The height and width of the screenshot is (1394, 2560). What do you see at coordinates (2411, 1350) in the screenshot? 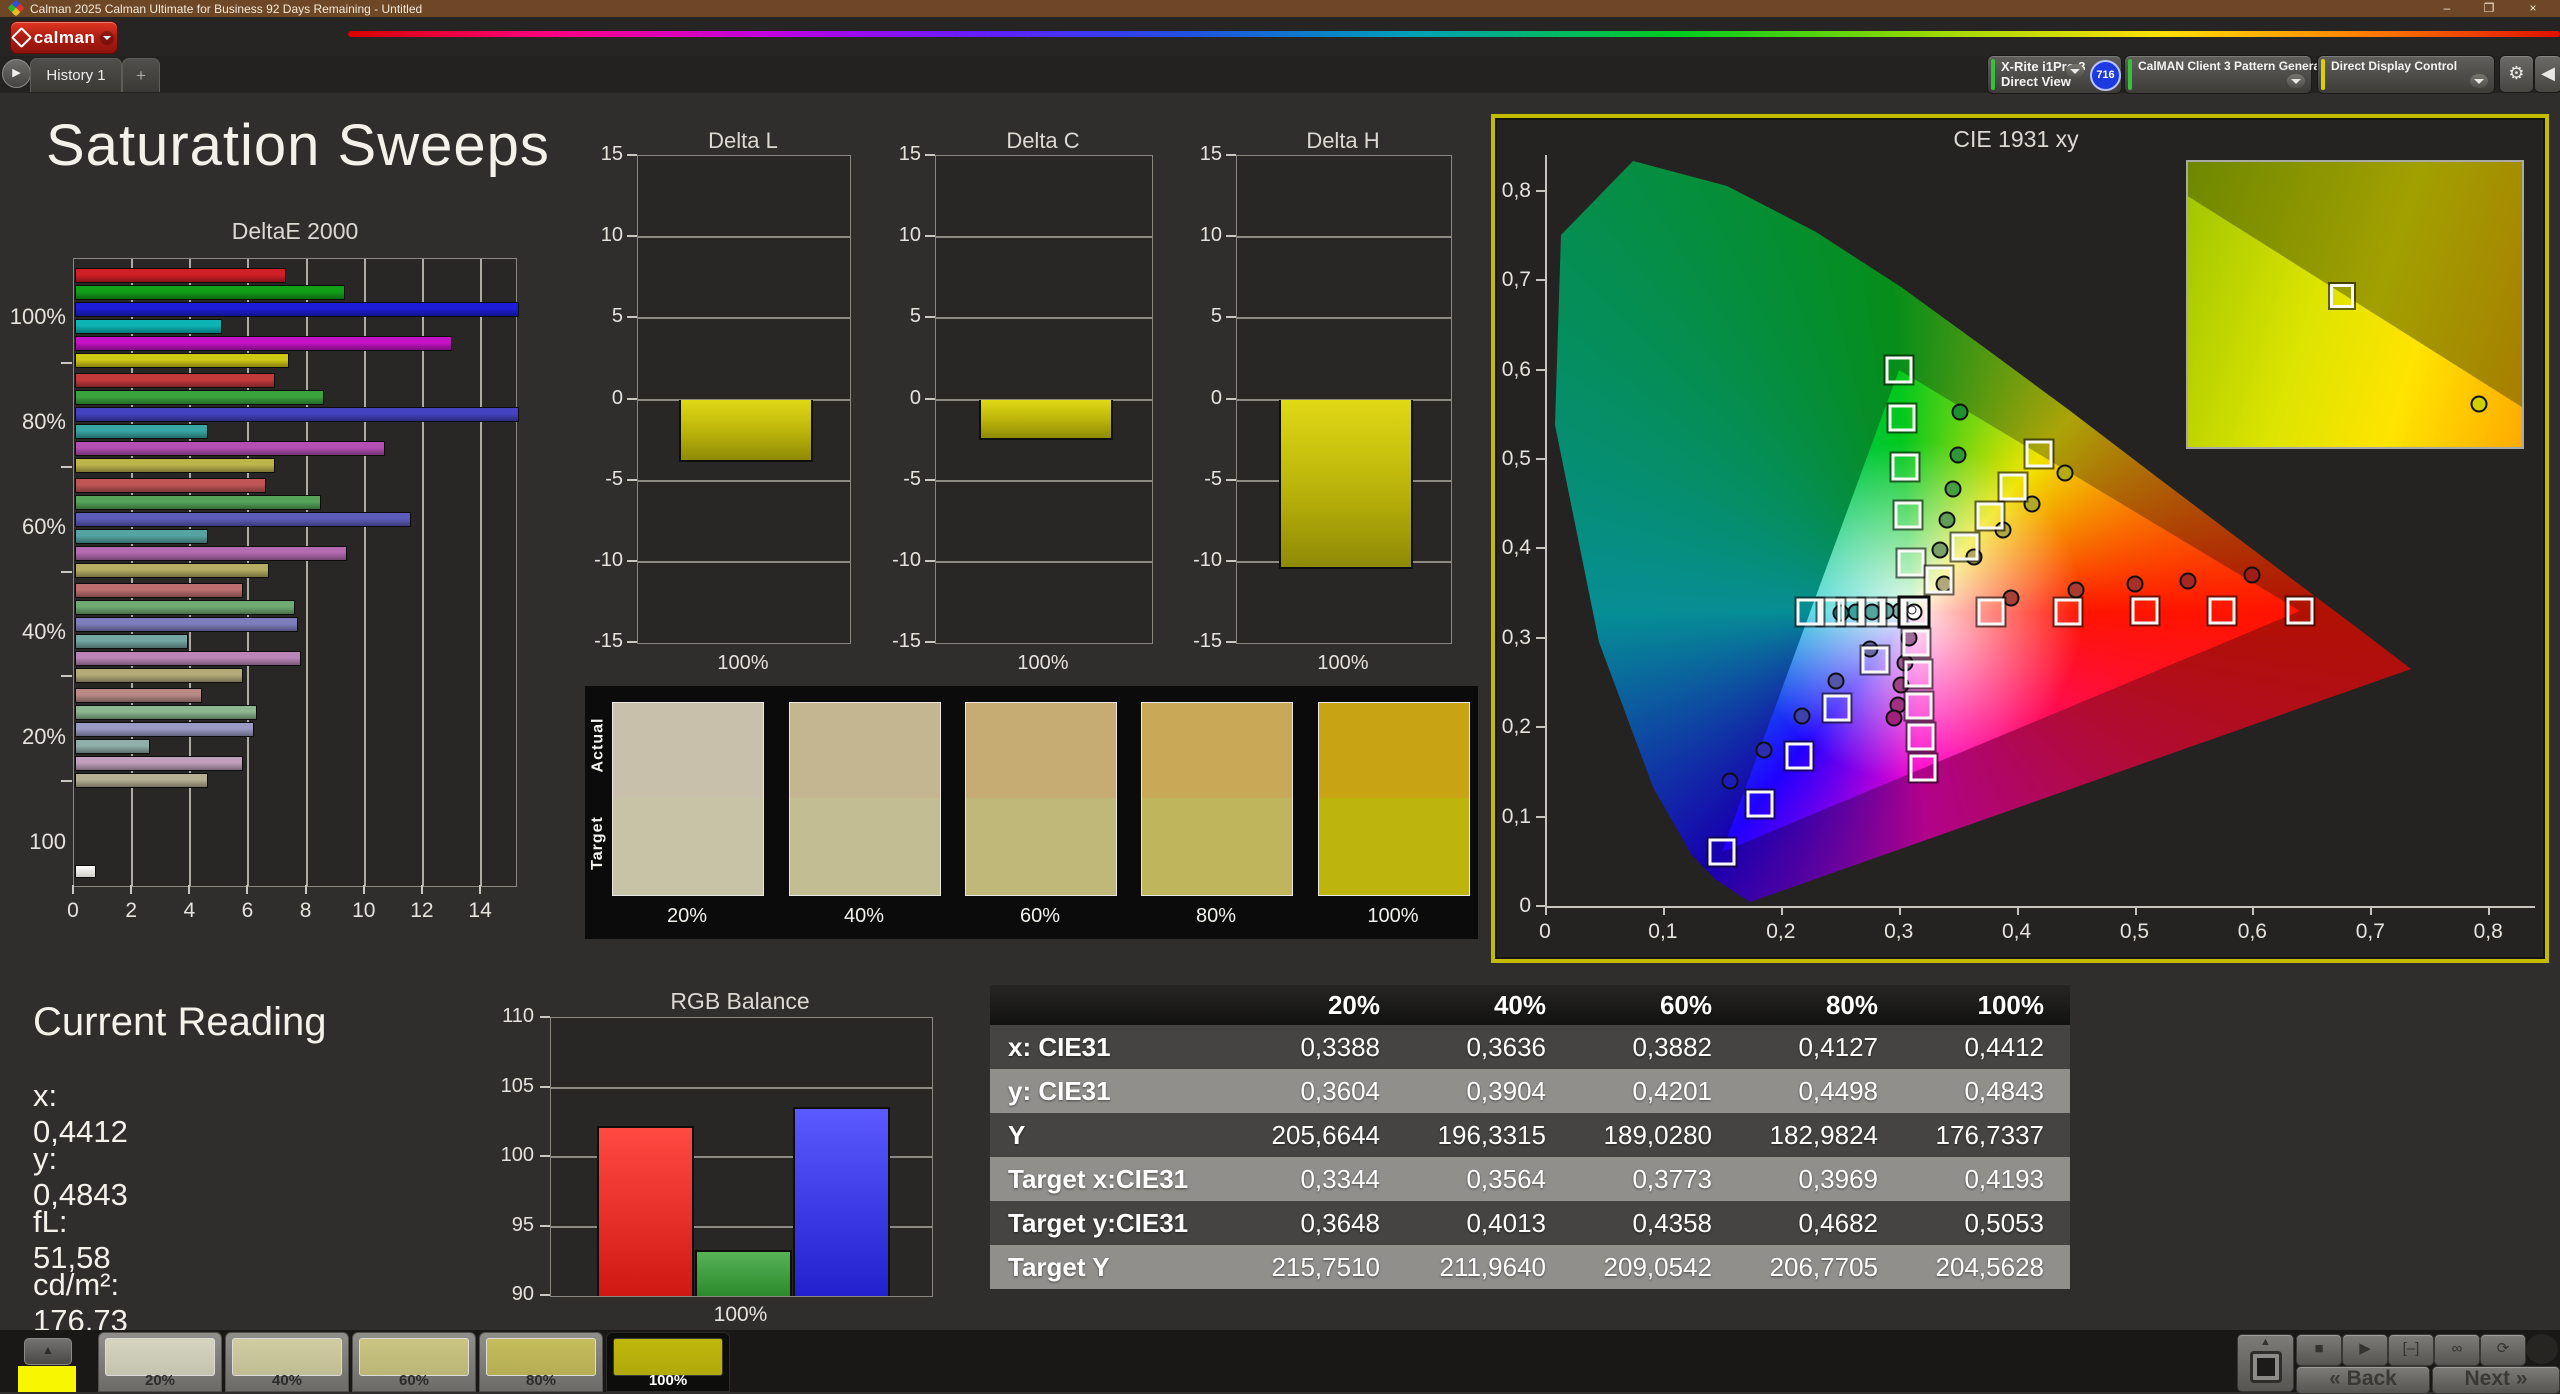
I see `transport-series-button: [–]` at bounding box center [2411, 1350].